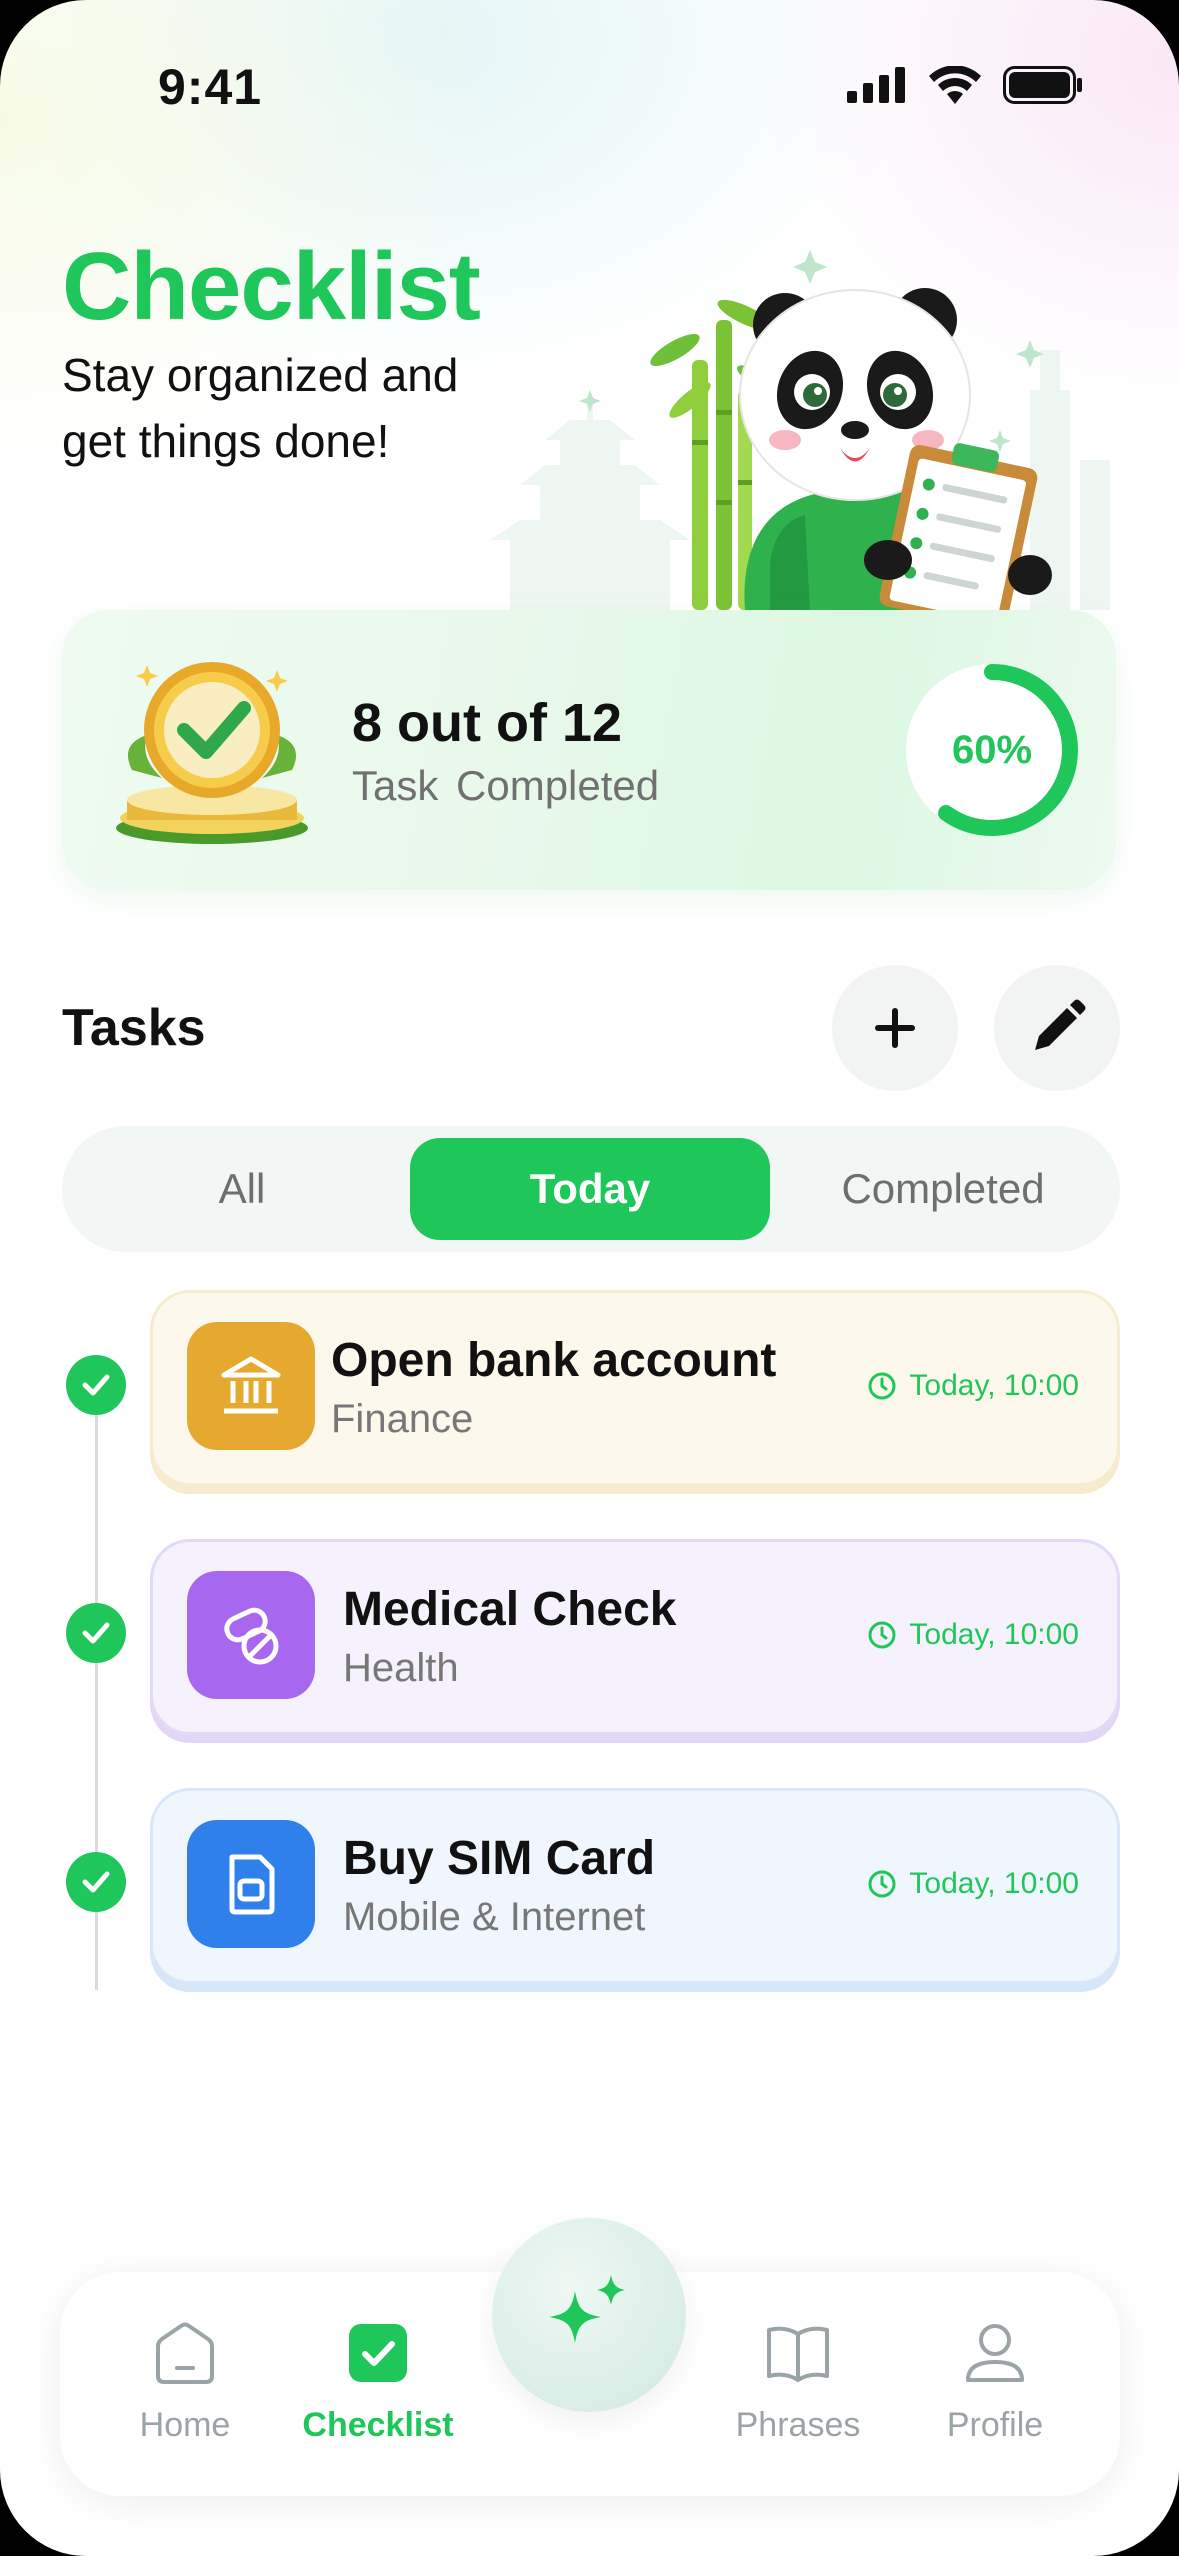  I want to click on nav-checklist-label: Checklist, so click(378, 2425).